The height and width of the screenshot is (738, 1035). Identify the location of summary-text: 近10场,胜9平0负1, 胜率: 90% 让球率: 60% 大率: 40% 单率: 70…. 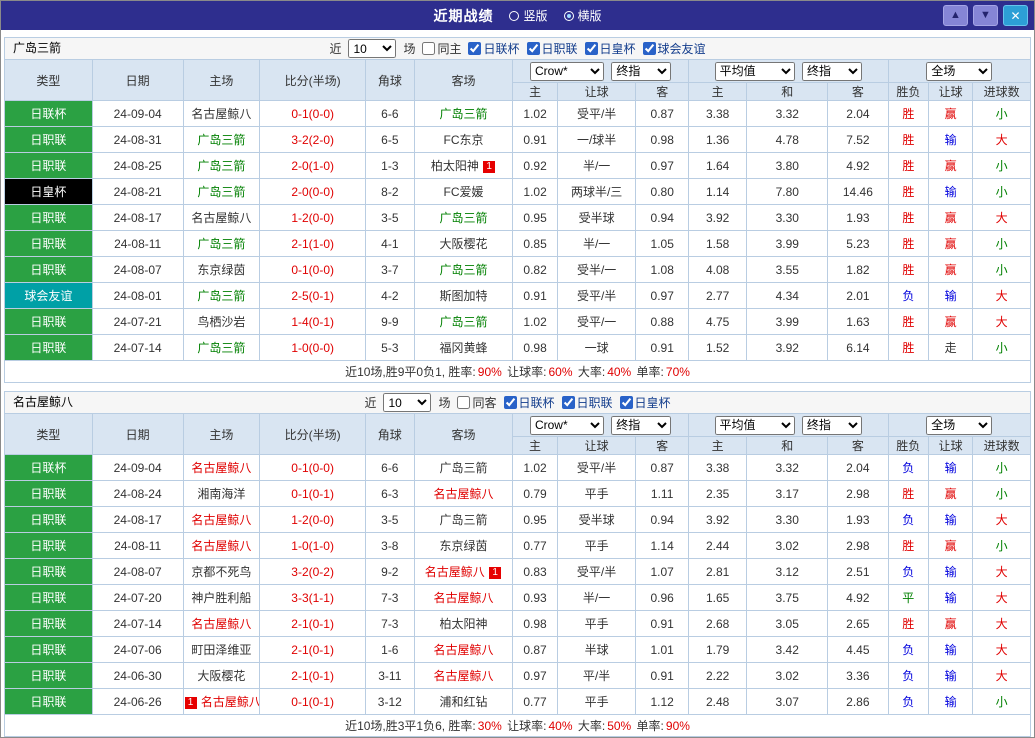
(517, 371).